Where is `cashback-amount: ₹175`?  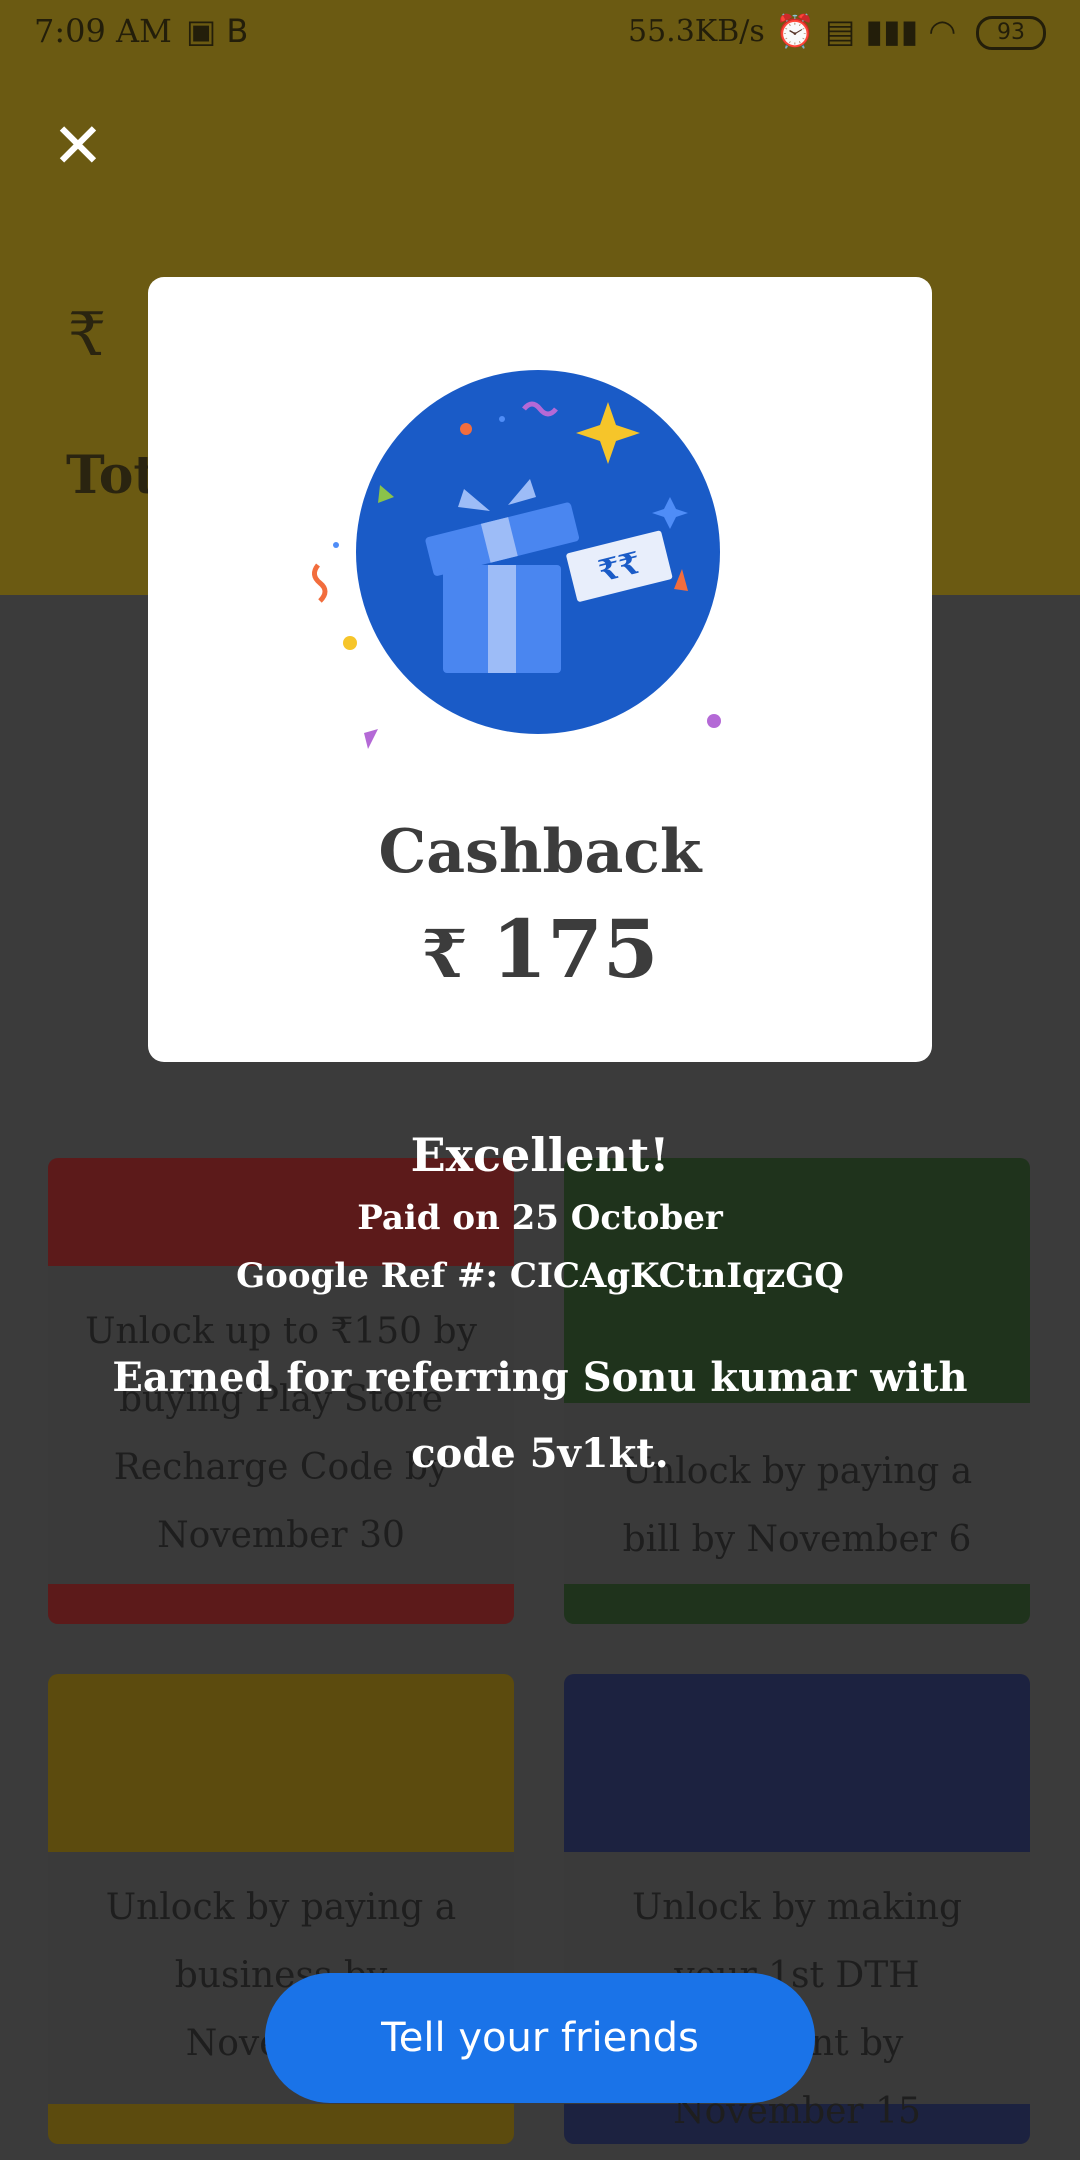
cashback-amount: ₹175 is located at coordinates (540, 949).